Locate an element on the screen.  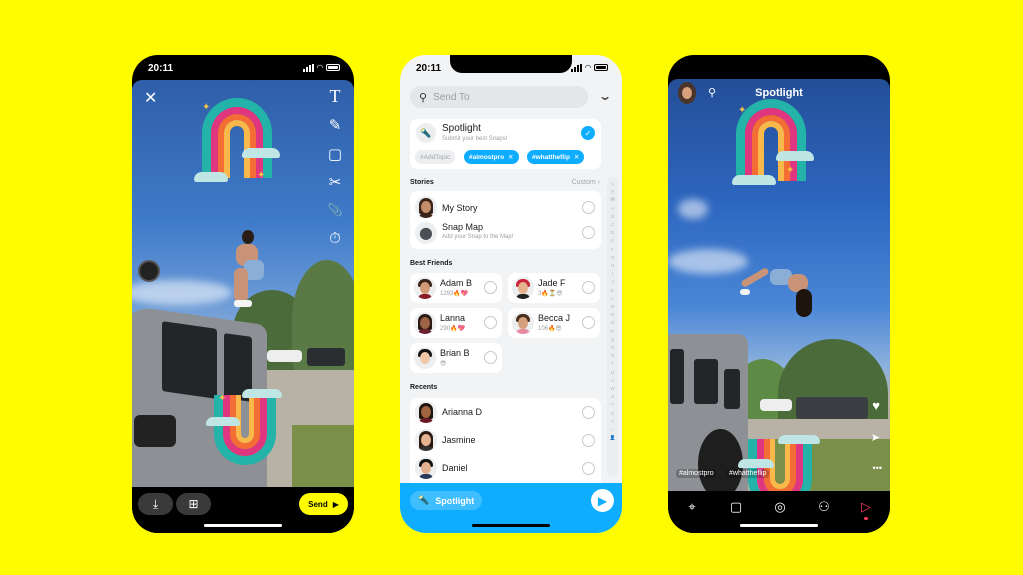
index-letter: N is located at coordinates (612, 315).